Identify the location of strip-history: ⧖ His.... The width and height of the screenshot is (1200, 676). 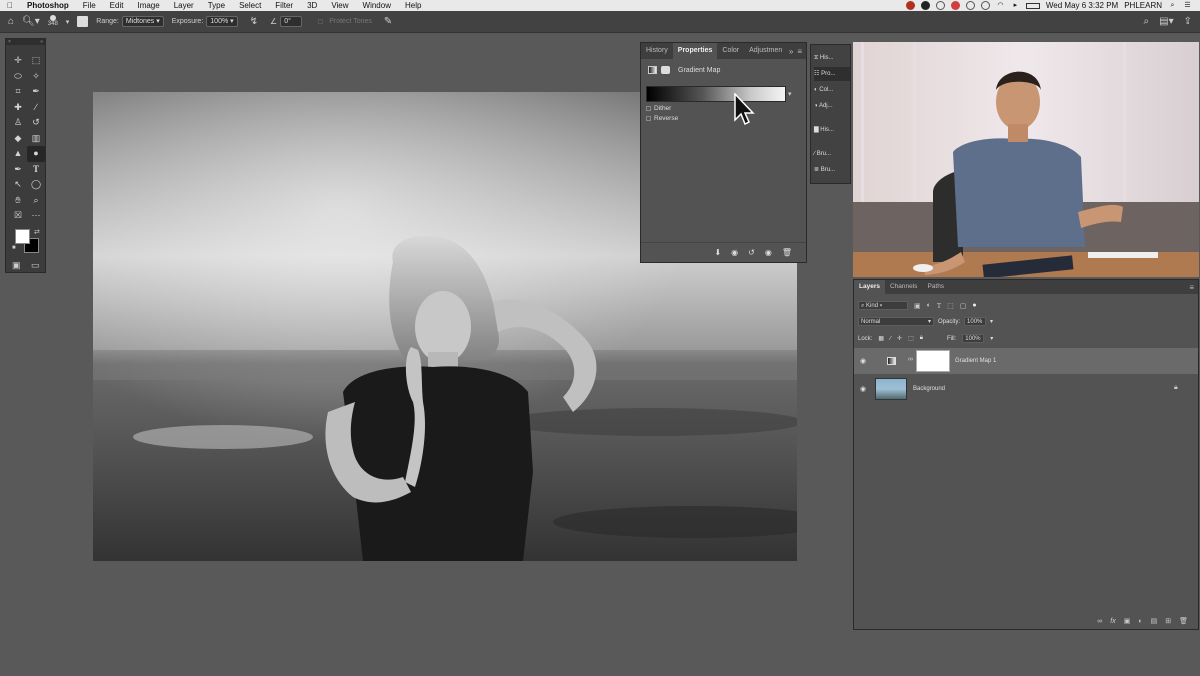
(832, 58).